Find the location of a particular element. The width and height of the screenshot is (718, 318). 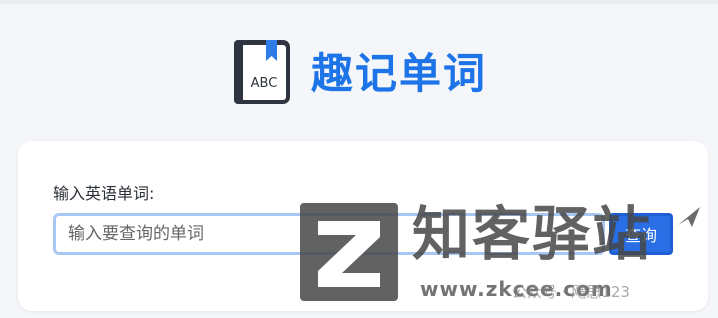

word-input is located at coordinates (329, 234).